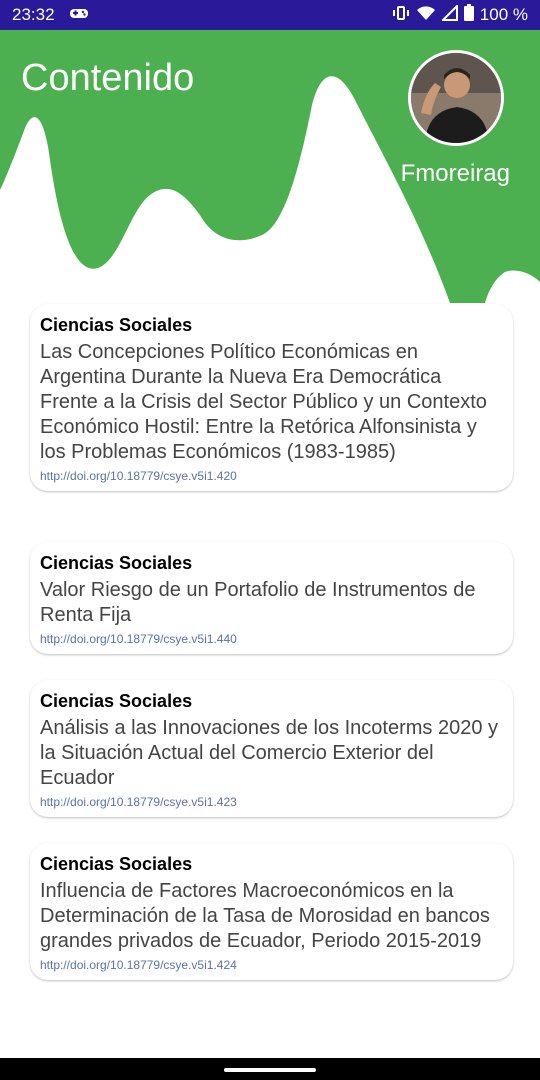  I want to click on cellular-icon, so click(449, 14).